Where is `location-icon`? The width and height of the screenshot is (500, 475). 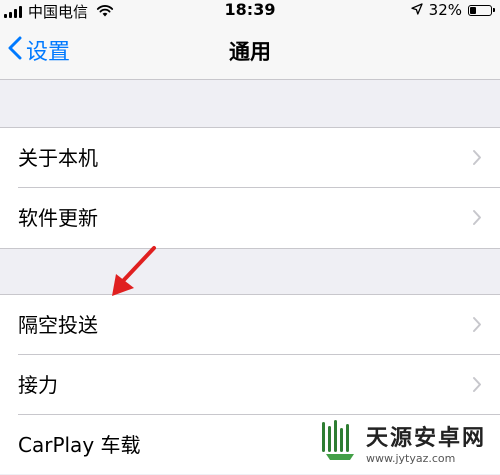
location-icon is located at coordinates (417, 10).